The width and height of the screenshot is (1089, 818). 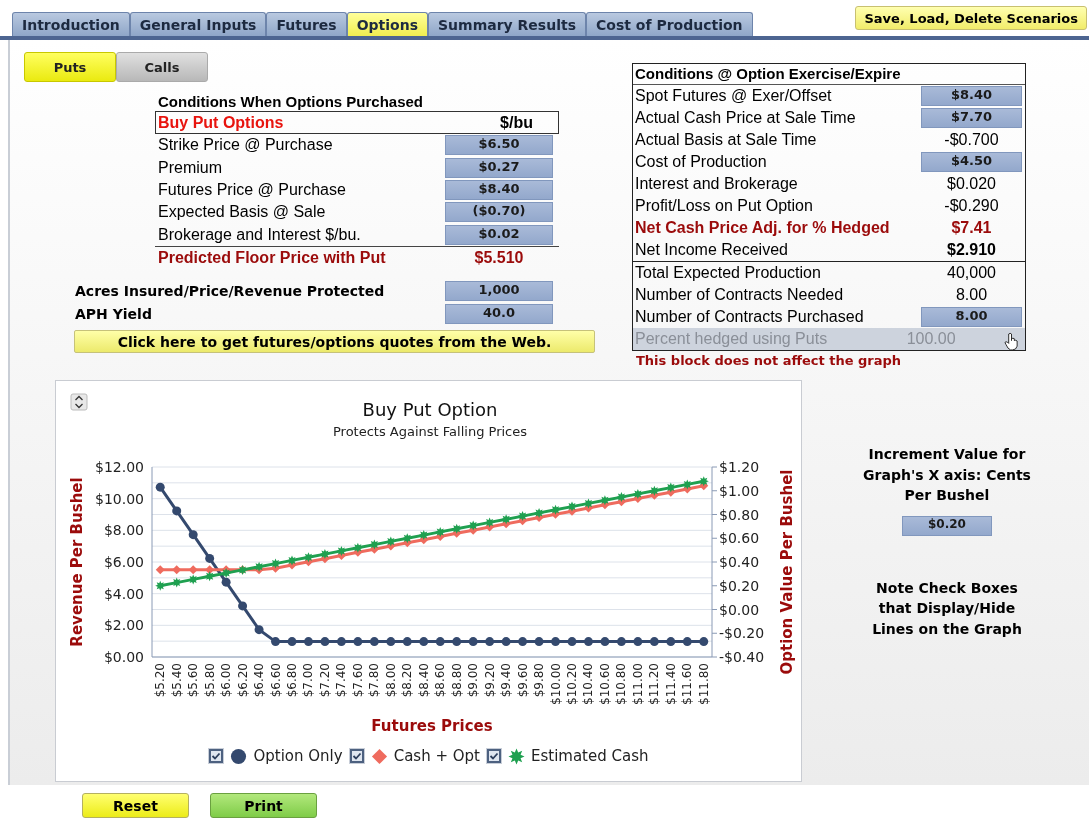 I want to click on field-label: Acres Insured/Price/Revenue Protected, so click(x=230, y=290).